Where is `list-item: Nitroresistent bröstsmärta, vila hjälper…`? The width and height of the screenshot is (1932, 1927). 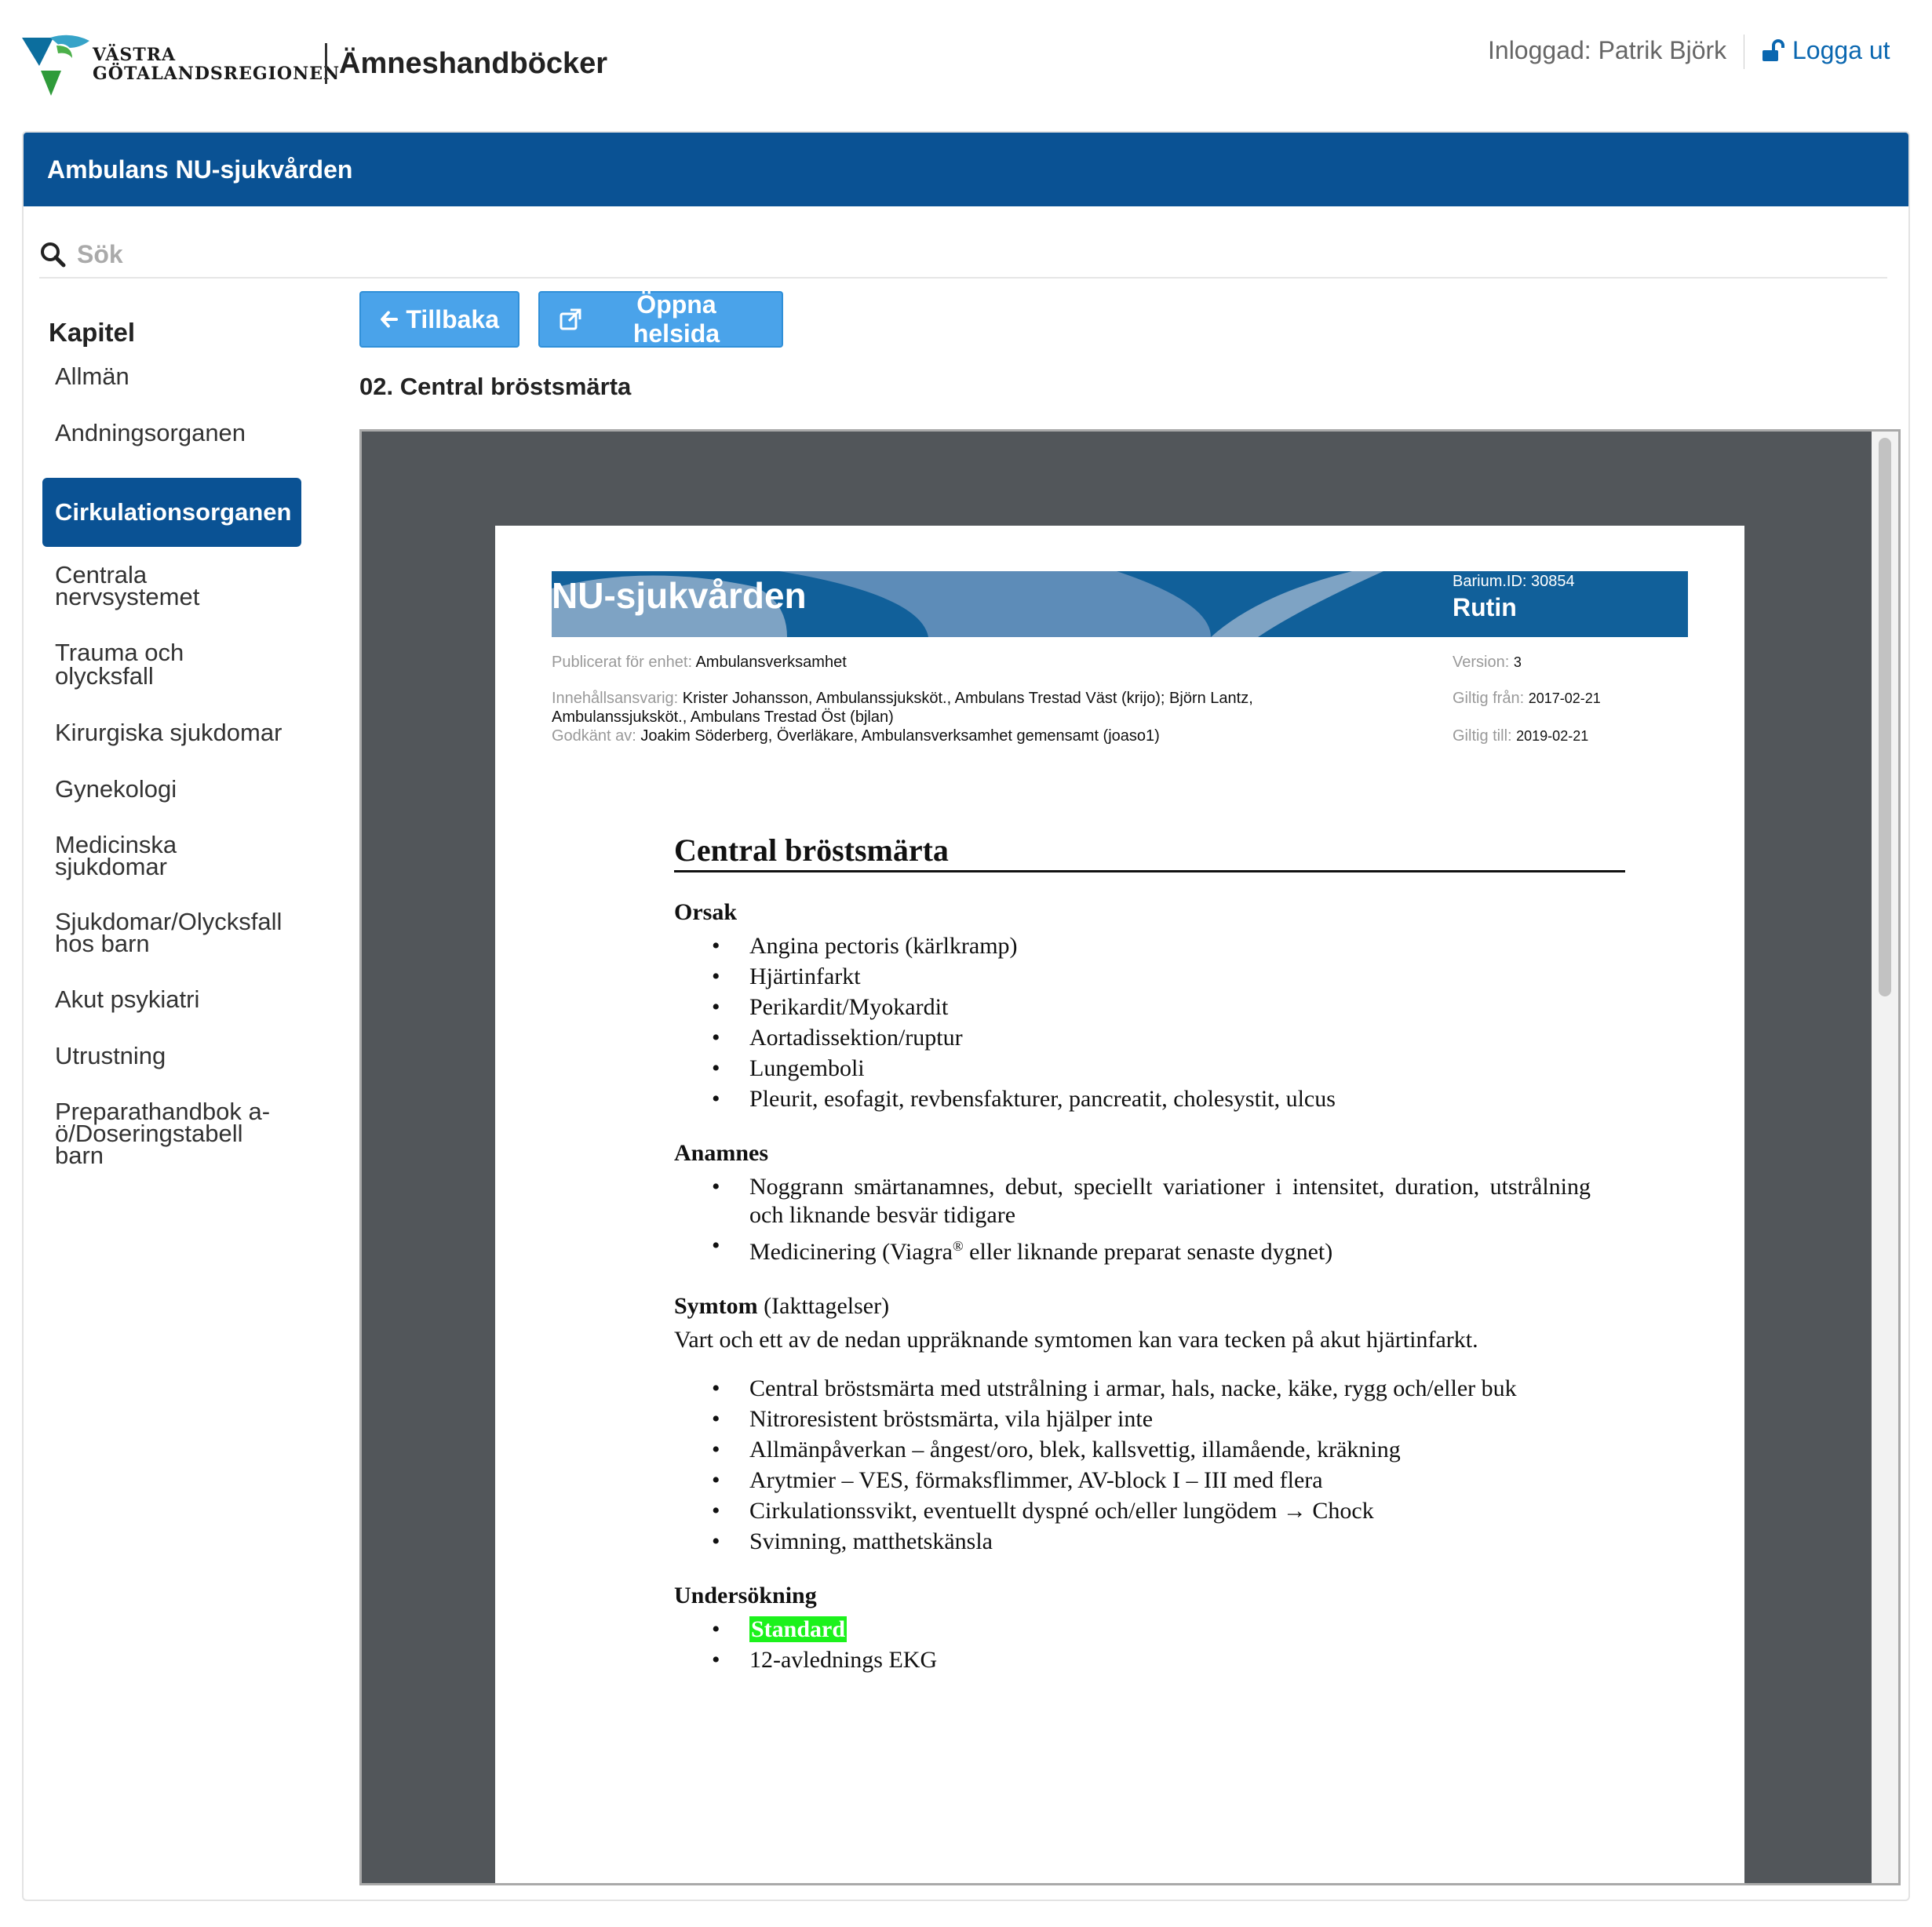 list-item: Nitroresistent bröstsmärta, vila hjälper… is located at coordinates (1135, 1419).